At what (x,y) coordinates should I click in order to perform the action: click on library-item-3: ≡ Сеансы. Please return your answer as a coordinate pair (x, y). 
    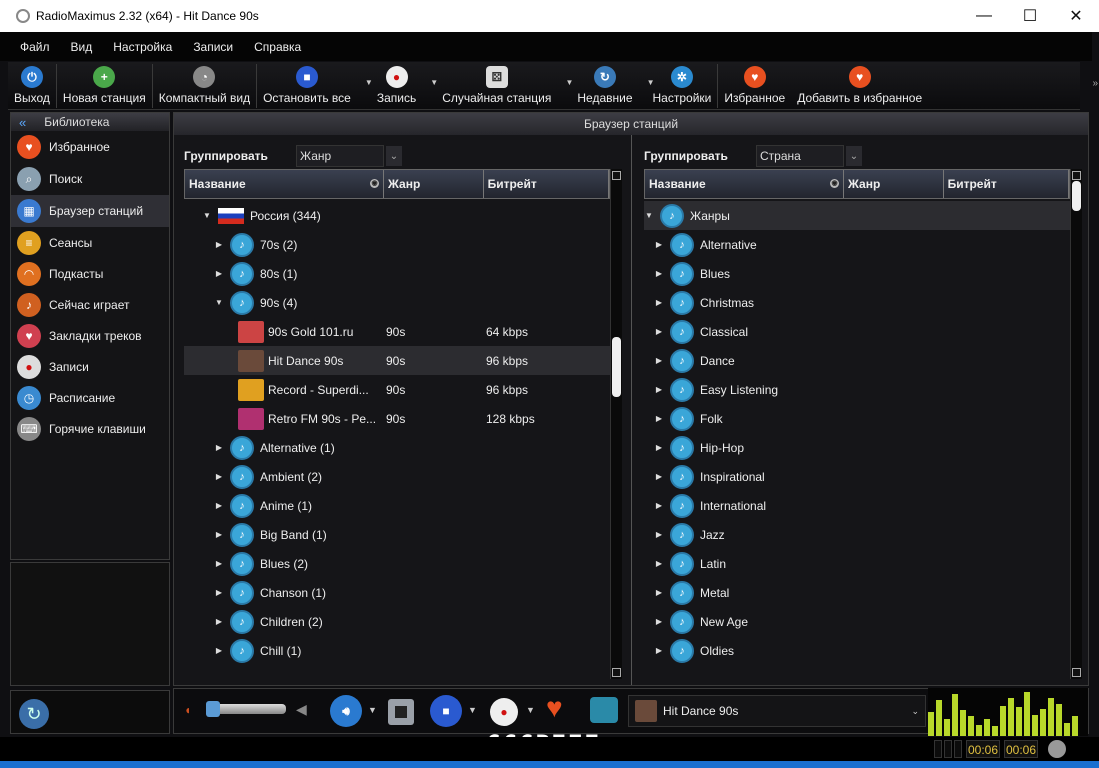
    Looking at the image, I should click on (90, 242).